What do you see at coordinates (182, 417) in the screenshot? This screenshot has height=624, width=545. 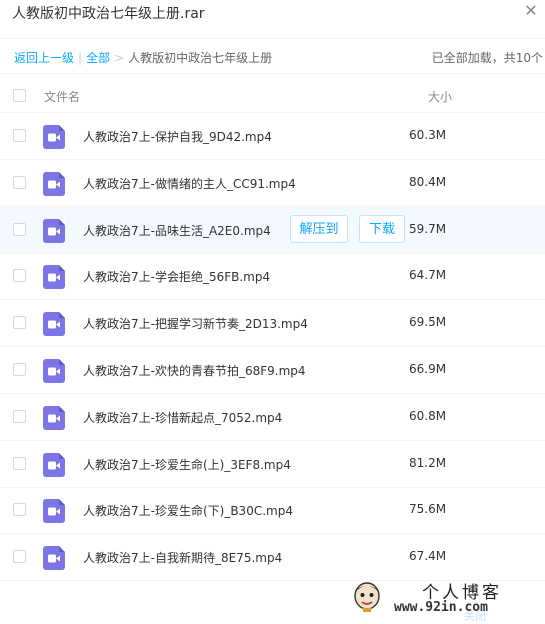 I see `file-name: 人教政治7上-珍惜新起点_7052.mp4` at bounding box center [182, 417].